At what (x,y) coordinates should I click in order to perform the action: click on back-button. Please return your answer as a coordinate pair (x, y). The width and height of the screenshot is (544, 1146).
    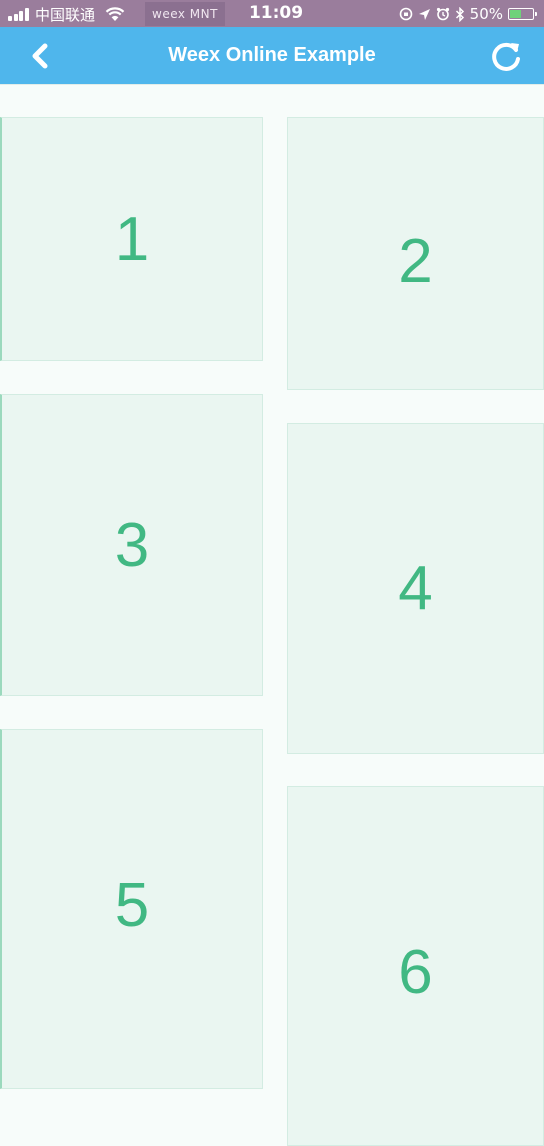
    Looking at the image, I should click on (40, 56).